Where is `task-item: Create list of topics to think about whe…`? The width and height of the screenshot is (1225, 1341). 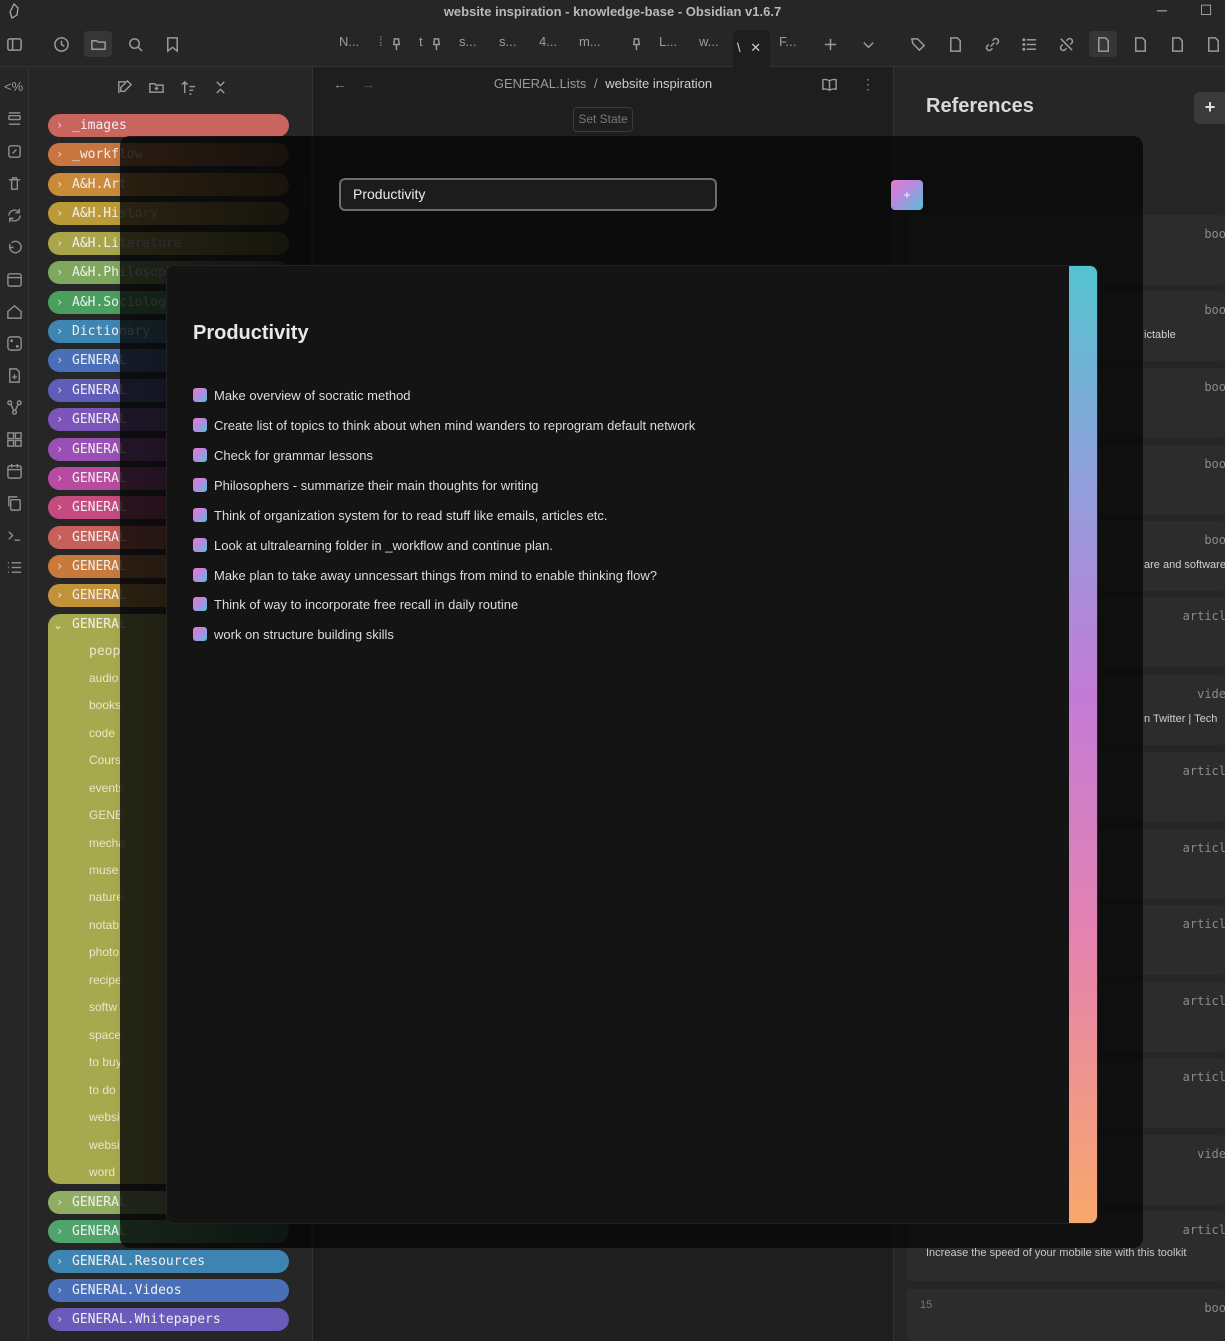 task-item: Create list of topics to think about whe… is located at coordinates (444, 425).